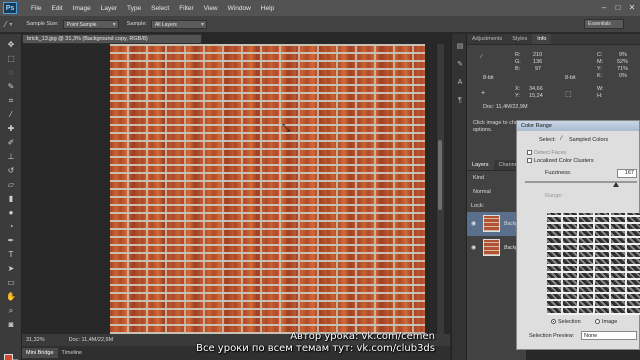 The image size is (640, 360). Describe the element at coordinates (478, 206) in the screenshot. I see `lock-label: Lock:` at that location.